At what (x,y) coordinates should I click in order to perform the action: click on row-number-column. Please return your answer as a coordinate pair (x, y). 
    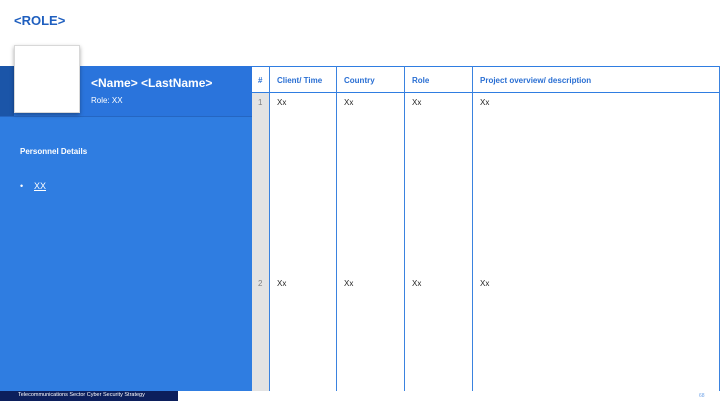
    Looking at the image, I should click on (260, 228).